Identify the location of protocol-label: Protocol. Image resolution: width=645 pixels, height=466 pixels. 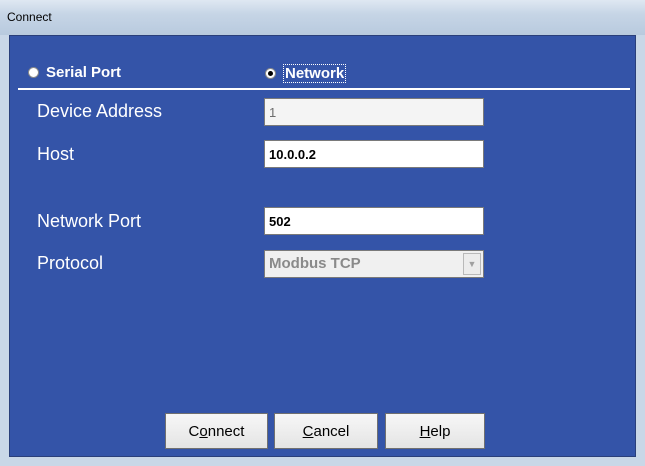
(70, 263).